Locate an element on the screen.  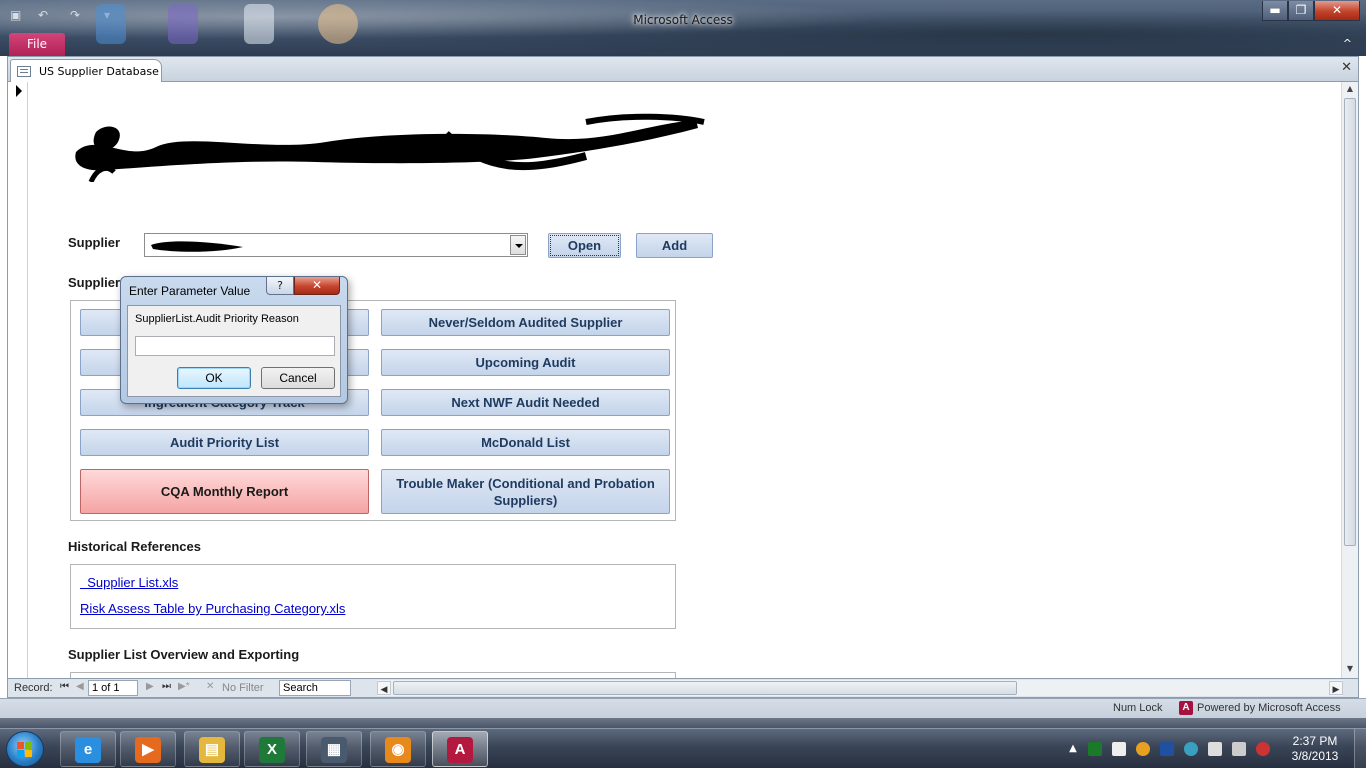
access-logo-icon: A is located at coordinates (1186, 708).